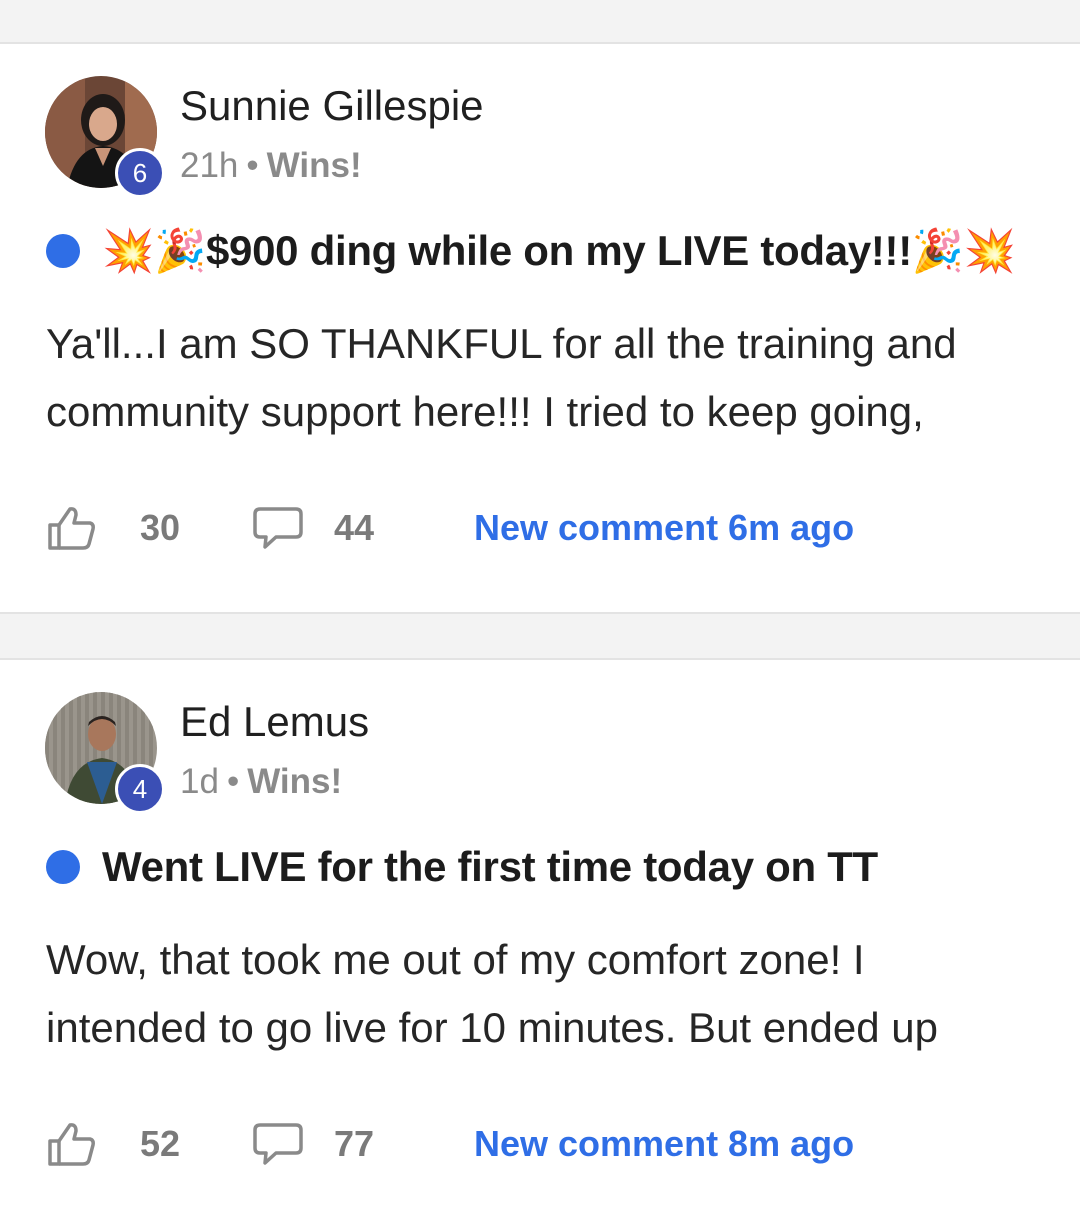 The width and height of the screenshot is (1080, 1206). I want to click on post-actions: 52 77 New comment 8m ago, so click(450, 1144).